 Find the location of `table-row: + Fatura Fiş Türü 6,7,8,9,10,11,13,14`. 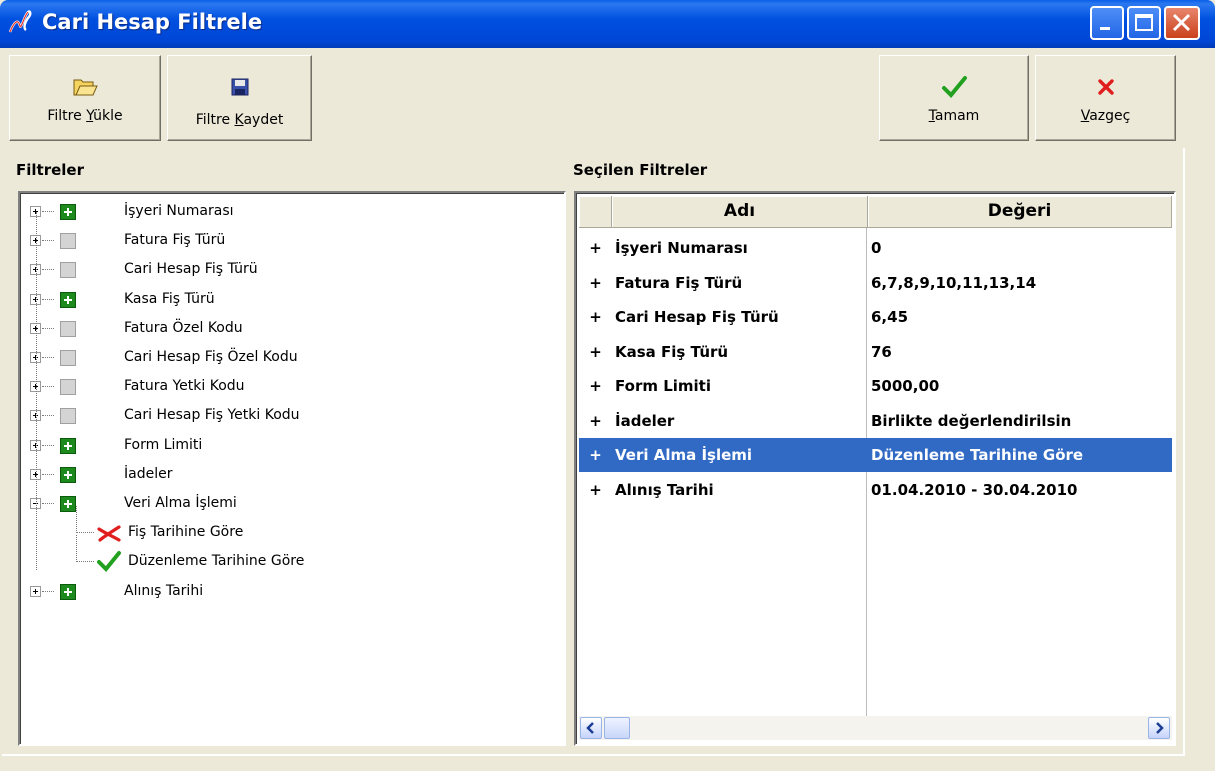

table-row: + Fatura Fiş Türü 6,7,8,9,10,11,13,14 is located at coordinates (875, 283).